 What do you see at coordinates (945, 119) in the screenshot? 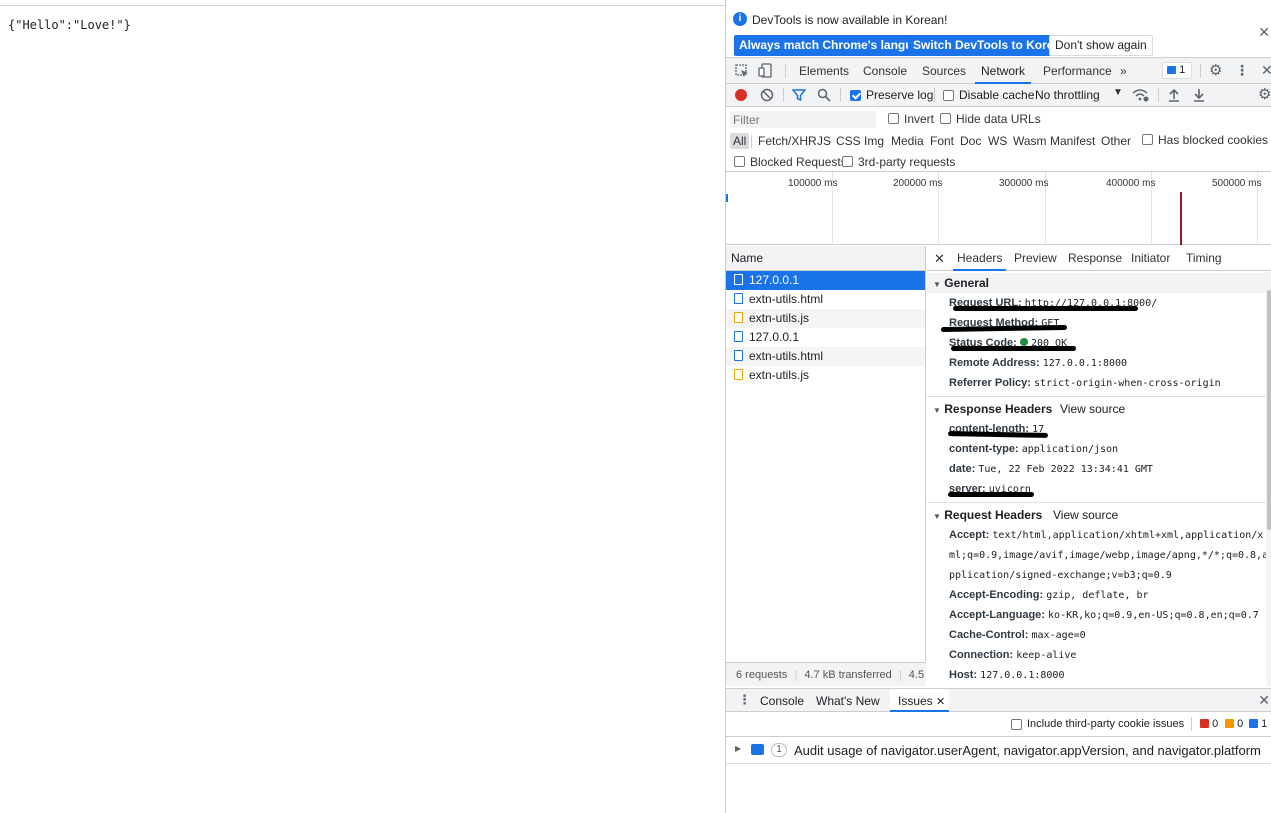
I see `hide-data-urls-checkbox` at bounding box center [945, 119].